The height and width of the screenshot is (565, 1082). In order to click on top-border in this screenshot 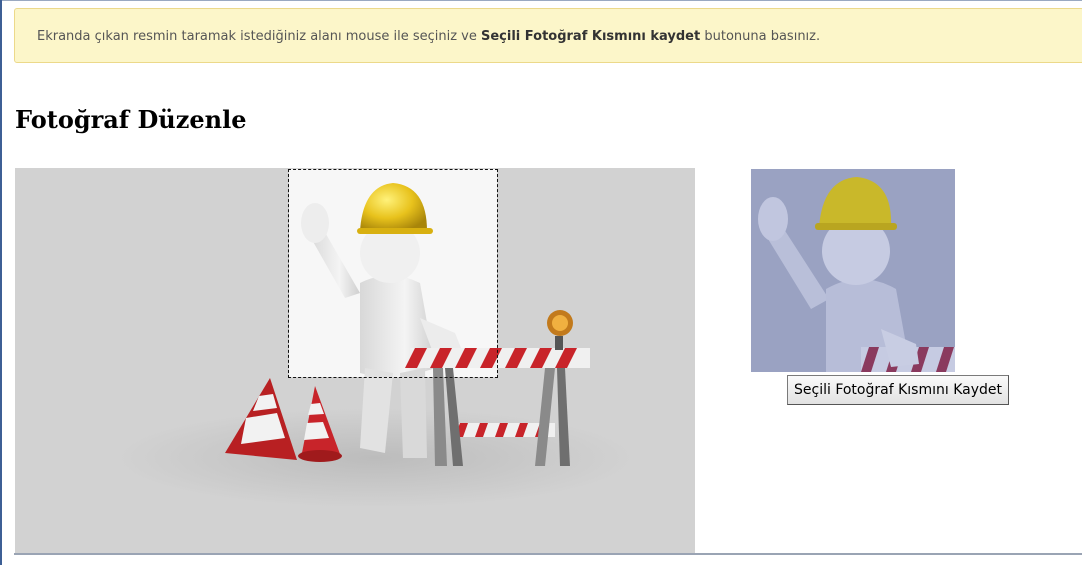, I will do `click(541, 0)`.